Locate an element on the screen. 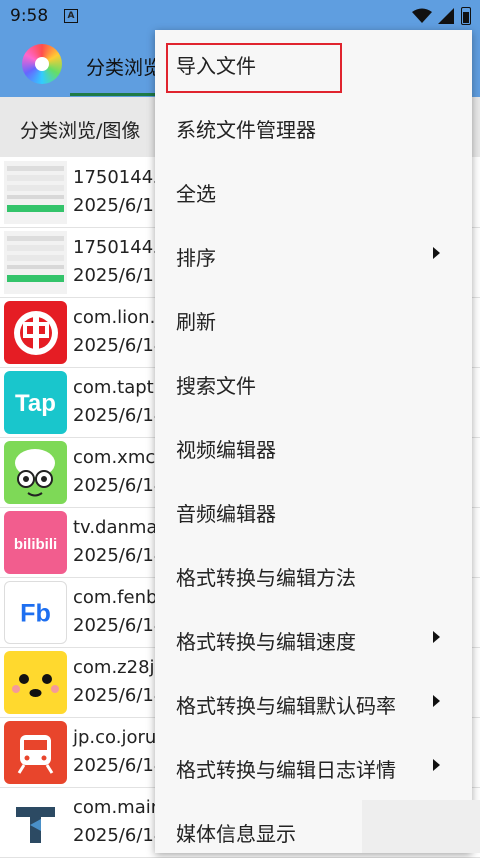 This screenshot has height=858, width=480. notification-icon: A is located at coordinates (71, 16).